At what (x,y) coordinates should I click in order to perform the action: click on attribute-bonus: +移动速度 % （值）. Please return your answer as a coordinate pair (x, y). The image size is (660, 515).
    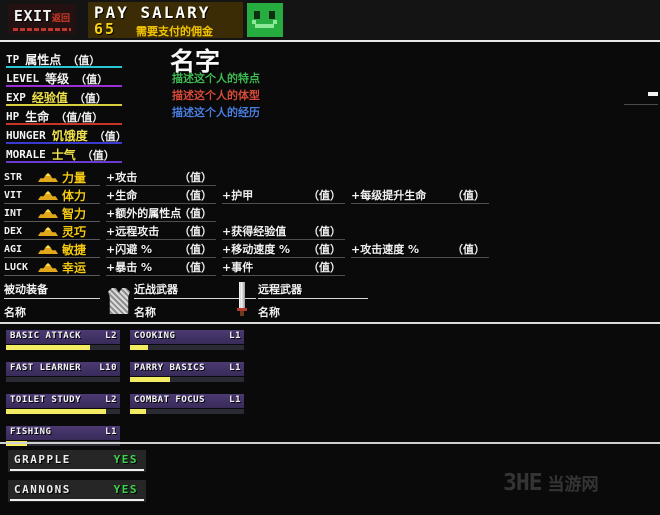
    Looking at the image, I should click on (284, 249).